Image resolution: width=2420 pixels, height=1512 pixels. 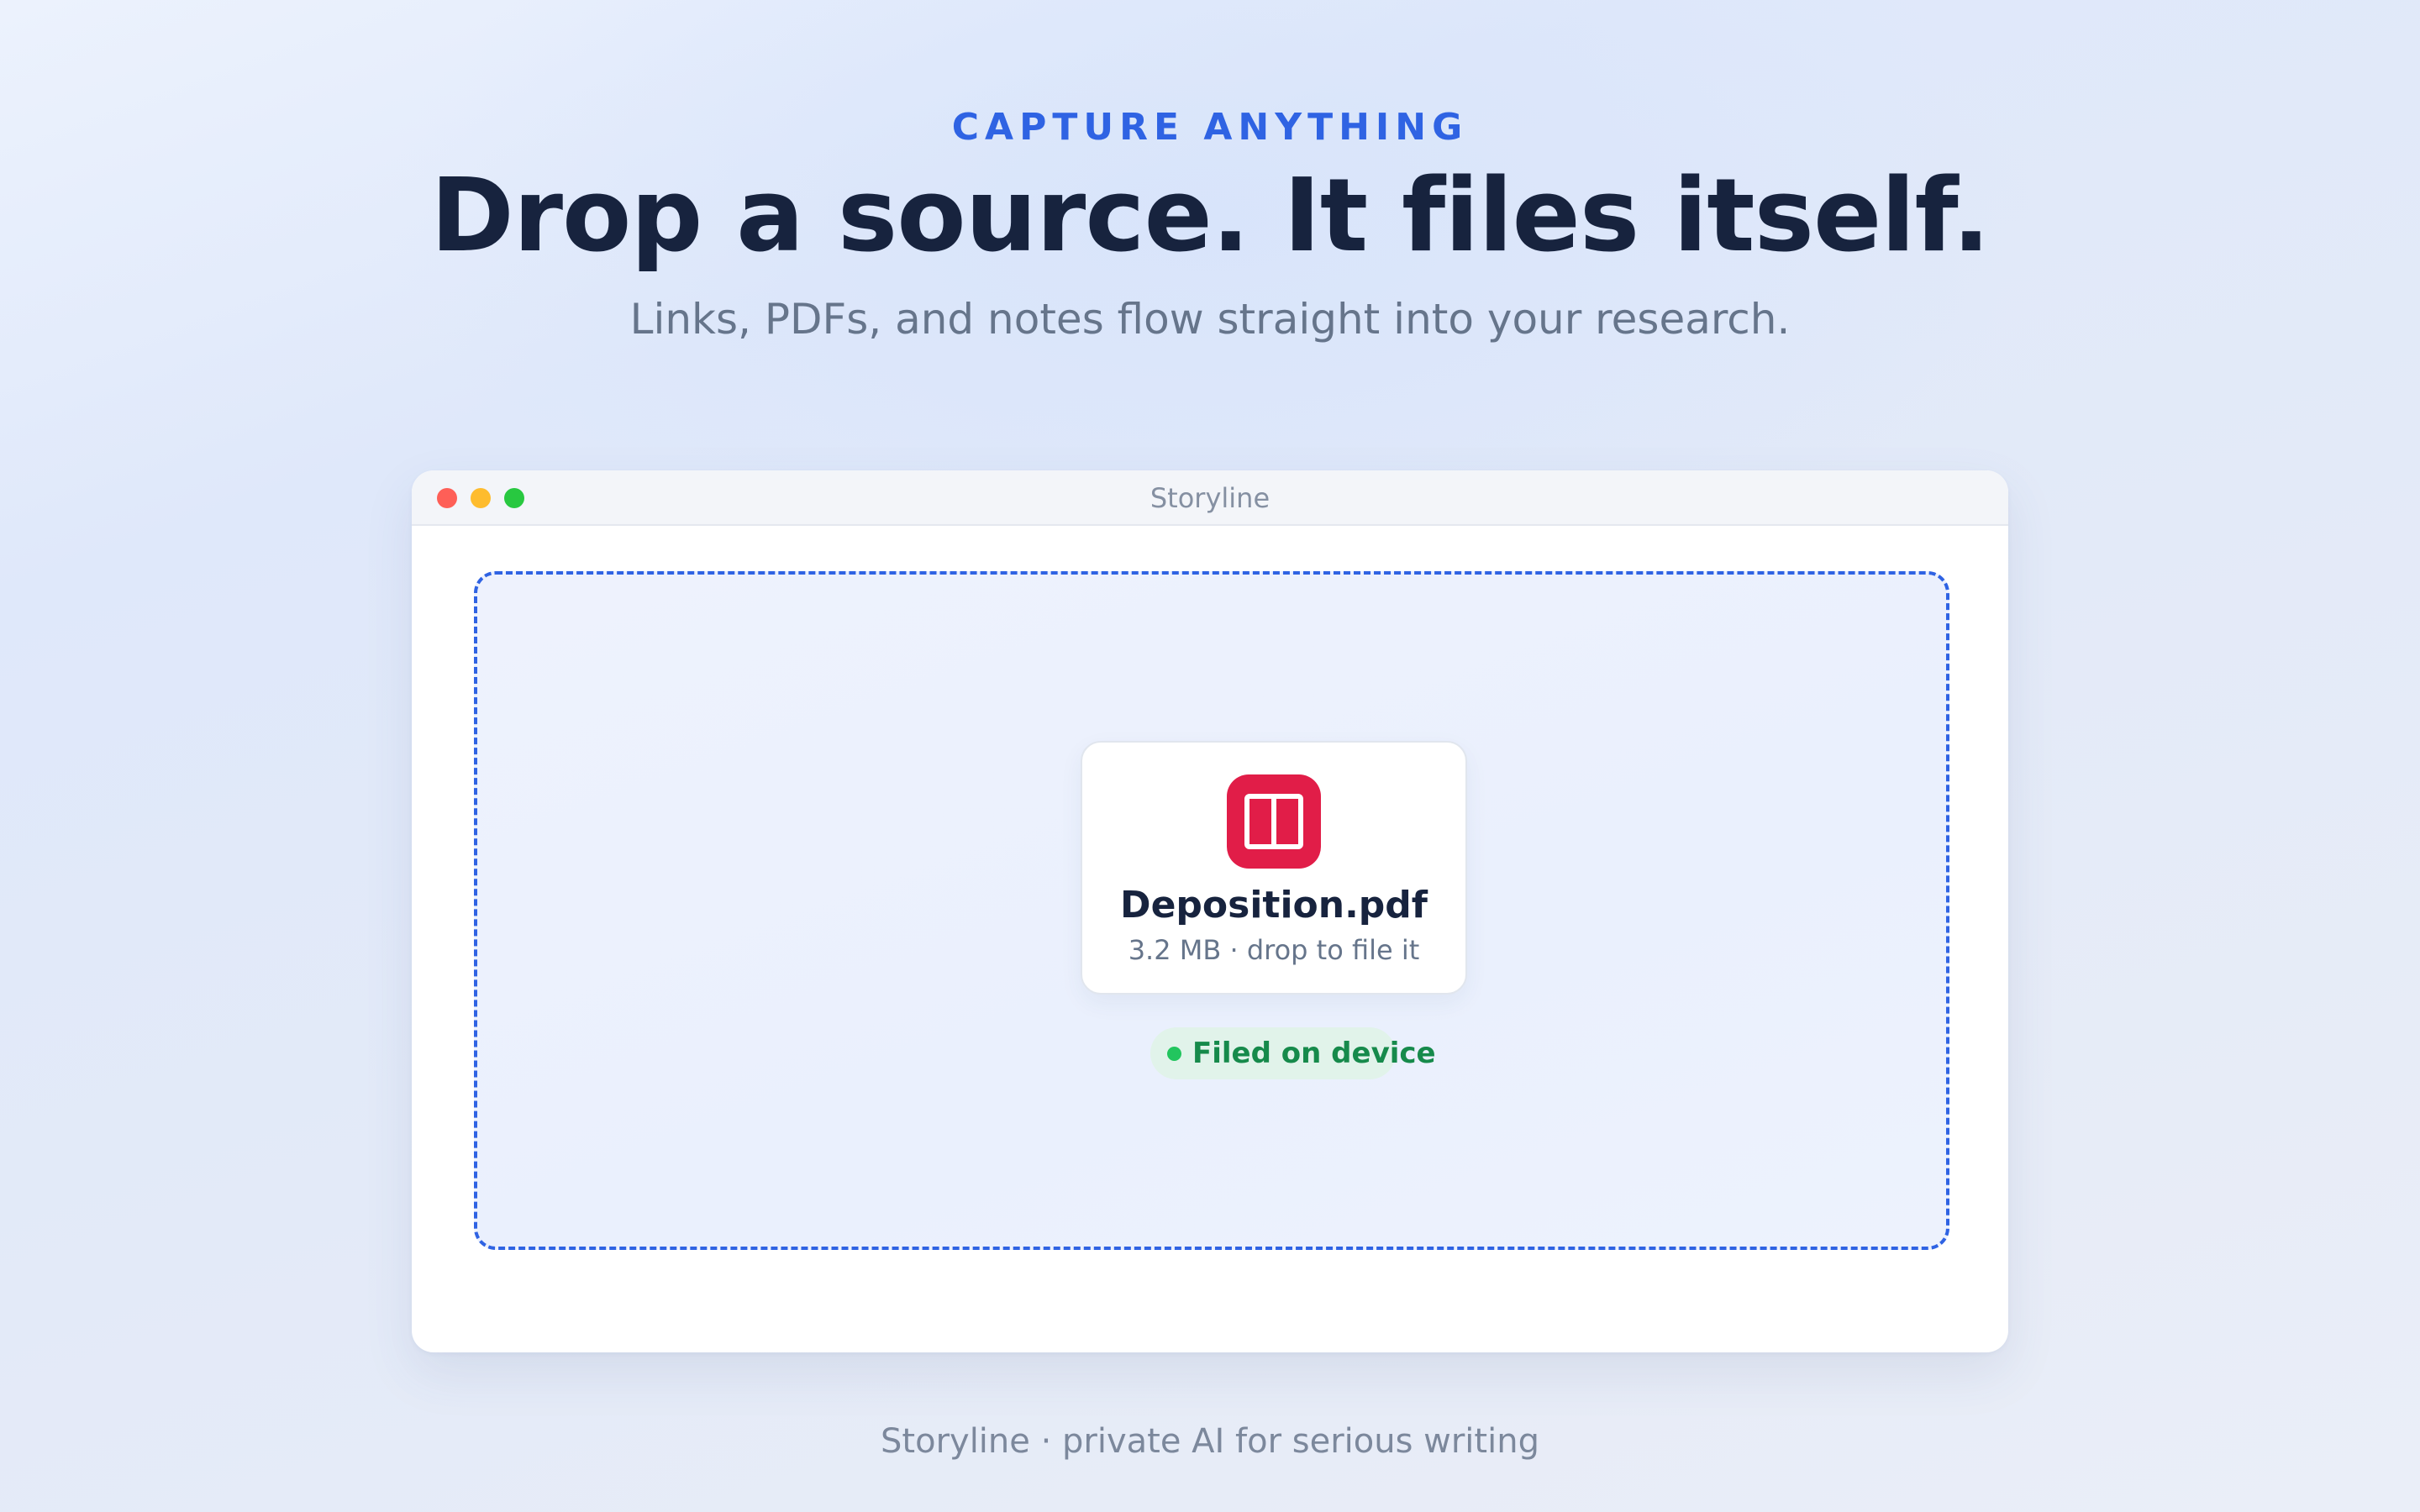 I want to click on window-titlebar: Storyline, so click(x=1210, y=498).